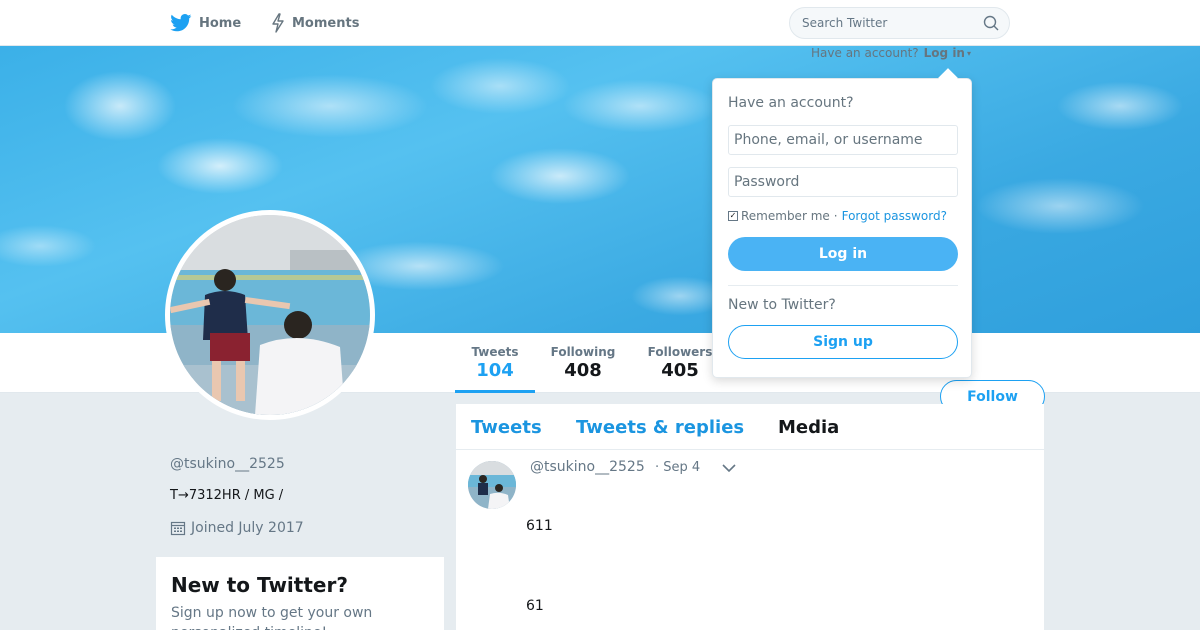 This screenshot has width=1200, height=630. I want to click on search-box, so click(899, 23).